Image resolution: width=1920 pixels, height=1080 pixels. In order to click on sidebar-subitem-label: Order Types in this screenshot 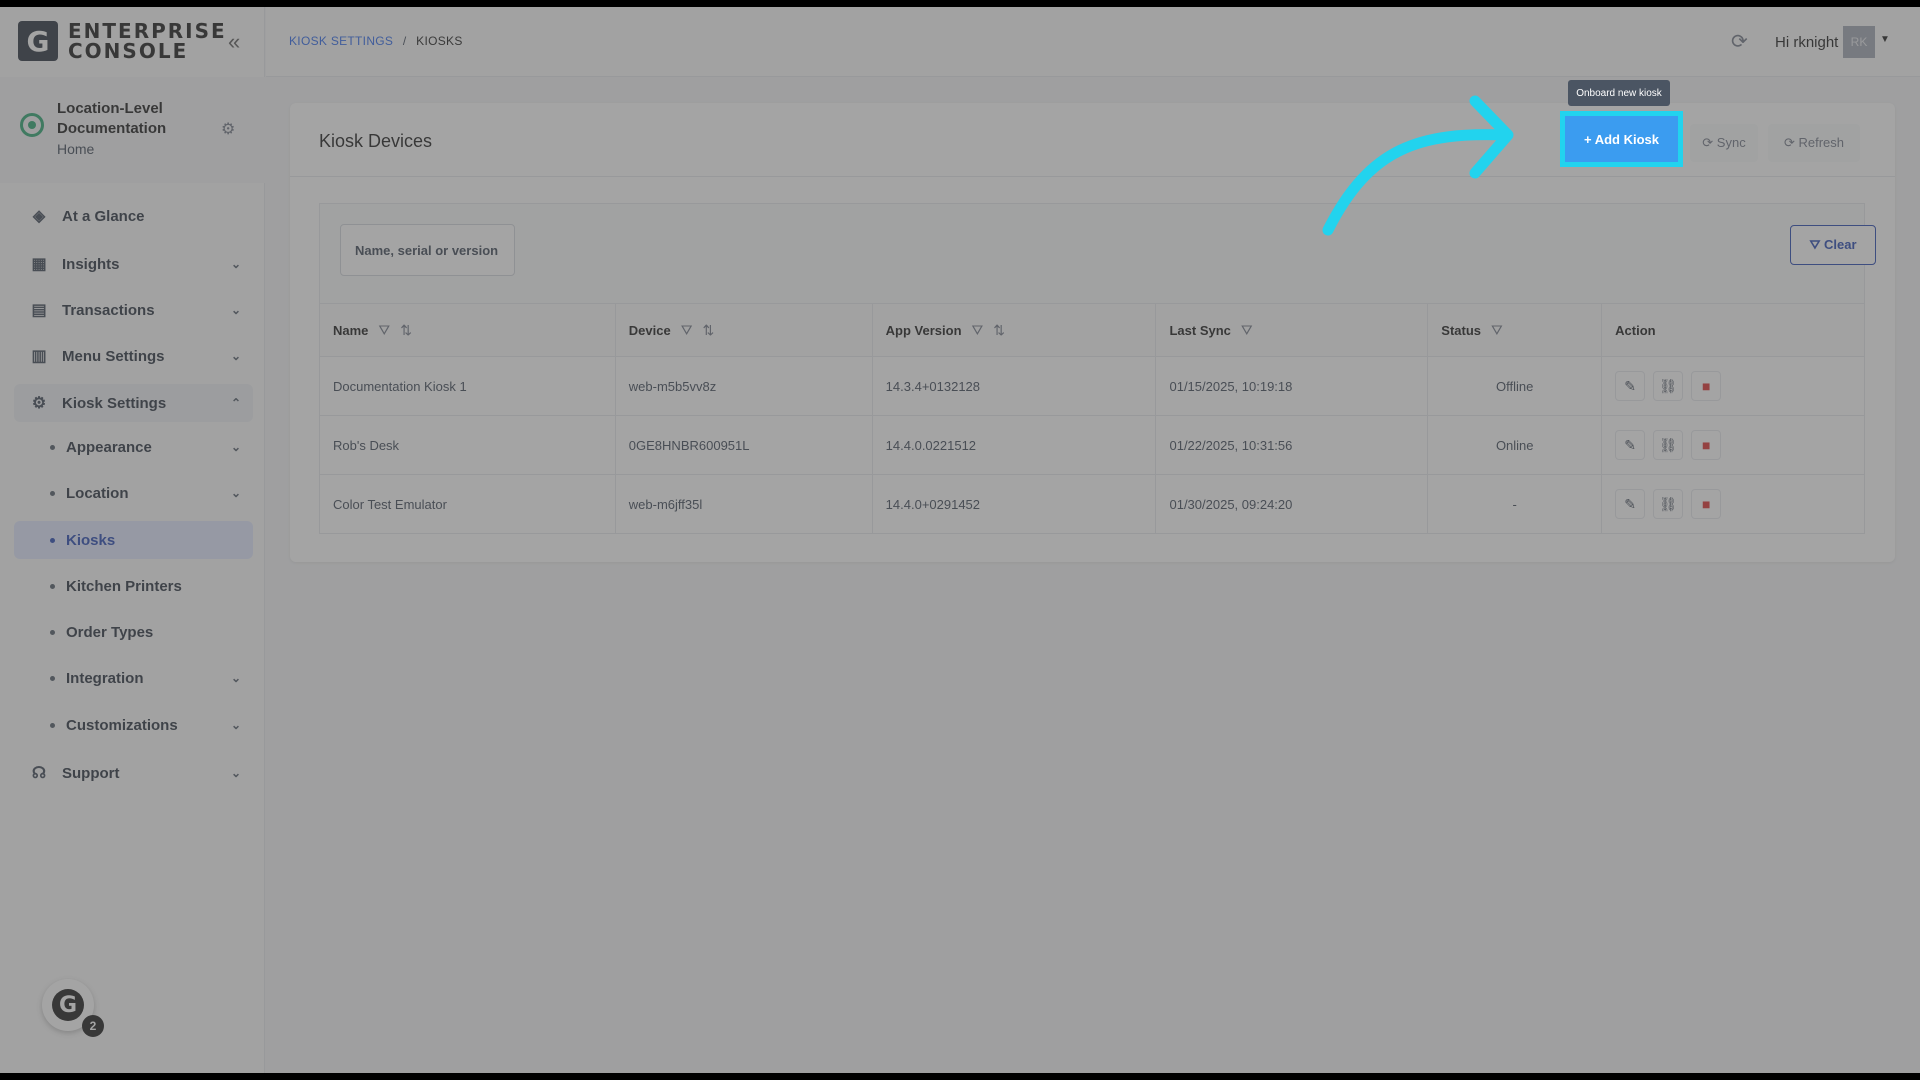, I will do `click(110, 632)`.